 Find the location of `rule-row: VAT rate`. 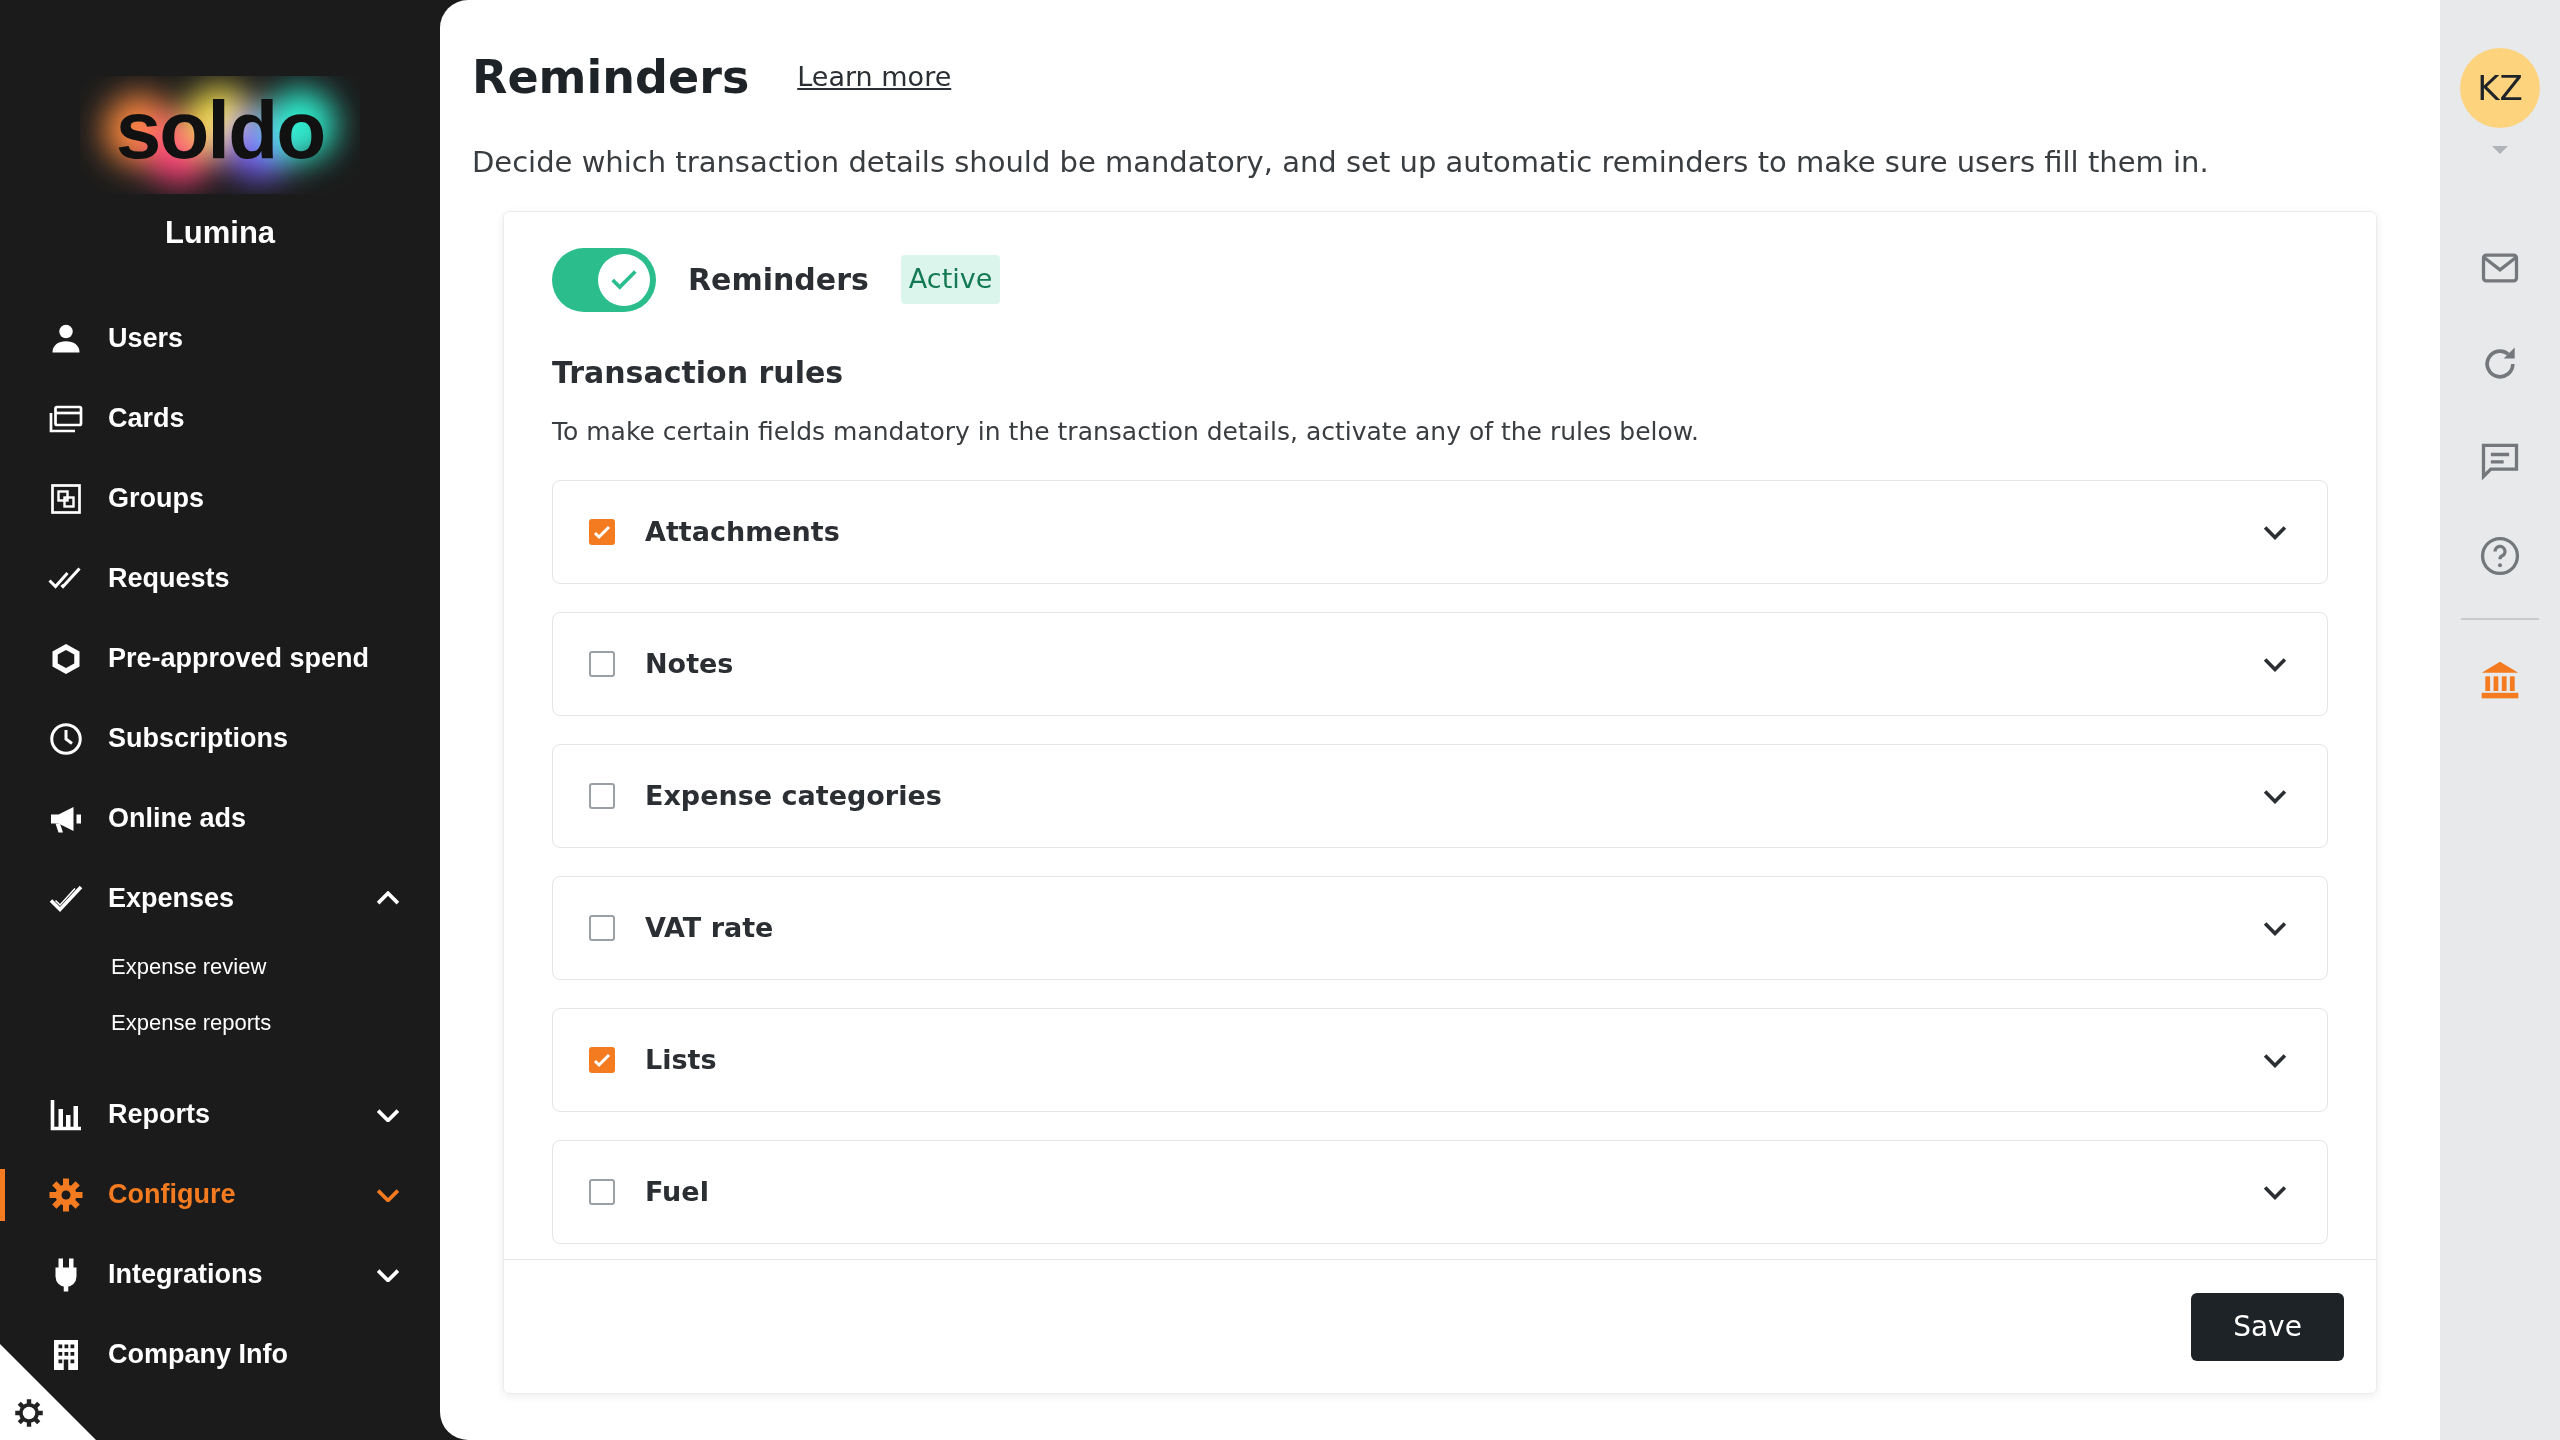

rule-row: VAT rate is located at coordinates (1440, 928).